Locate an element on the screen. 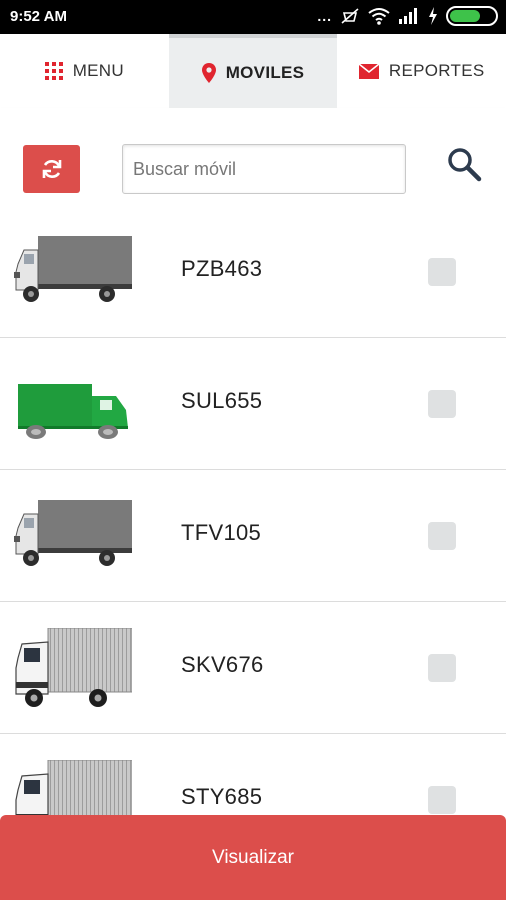 The height and width of the screenshot is (900, 506). tab-reportes-label: REPORTES is located at coordinates (436, 70).